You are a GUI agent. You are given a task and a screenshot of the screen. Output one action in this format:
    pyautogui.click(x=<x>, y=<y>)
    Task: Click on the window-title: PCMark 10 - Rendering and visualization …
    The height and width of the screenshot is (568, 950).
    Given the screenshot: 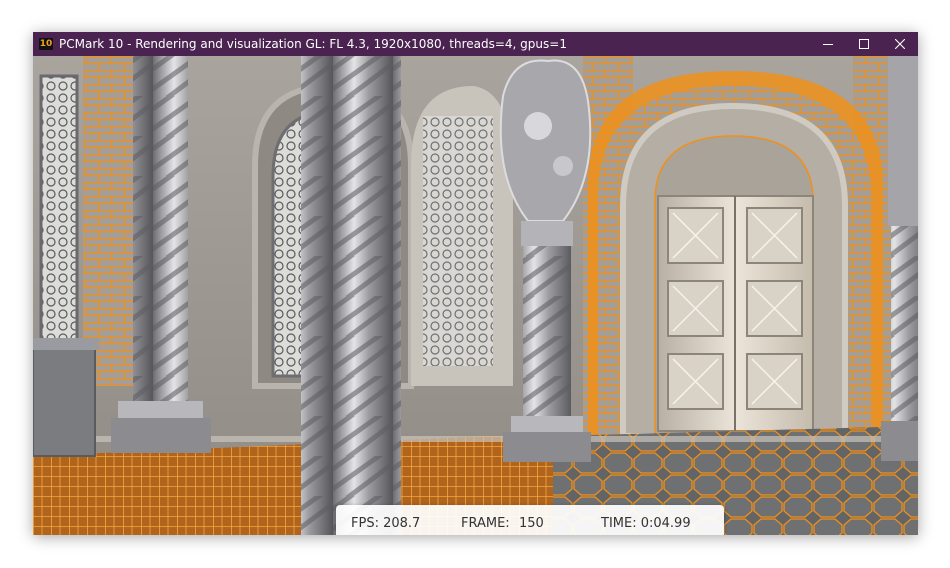 What is the action you would take?
    pyautogui.click(x=313, y=44)
    